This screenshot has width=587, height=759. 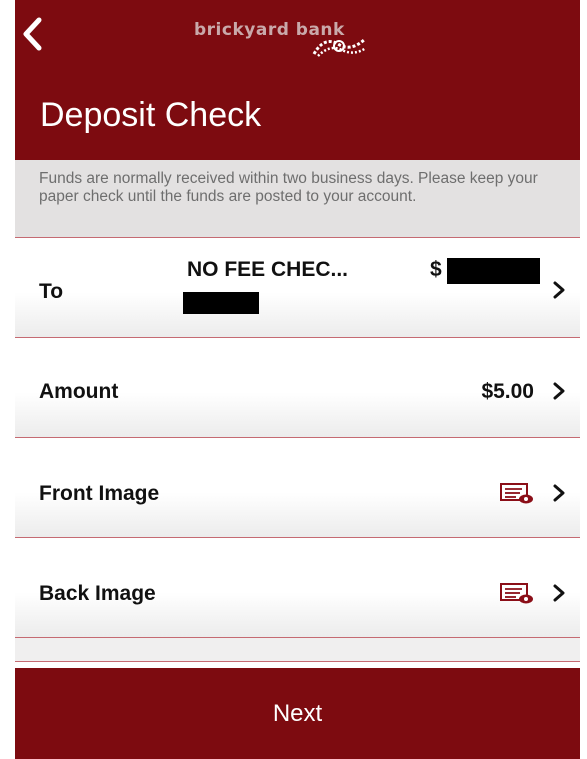 What do you see at coordinates (79, 391) in the screenshot?
I see `amount-label: Amount` at bounding box center [79, 391].